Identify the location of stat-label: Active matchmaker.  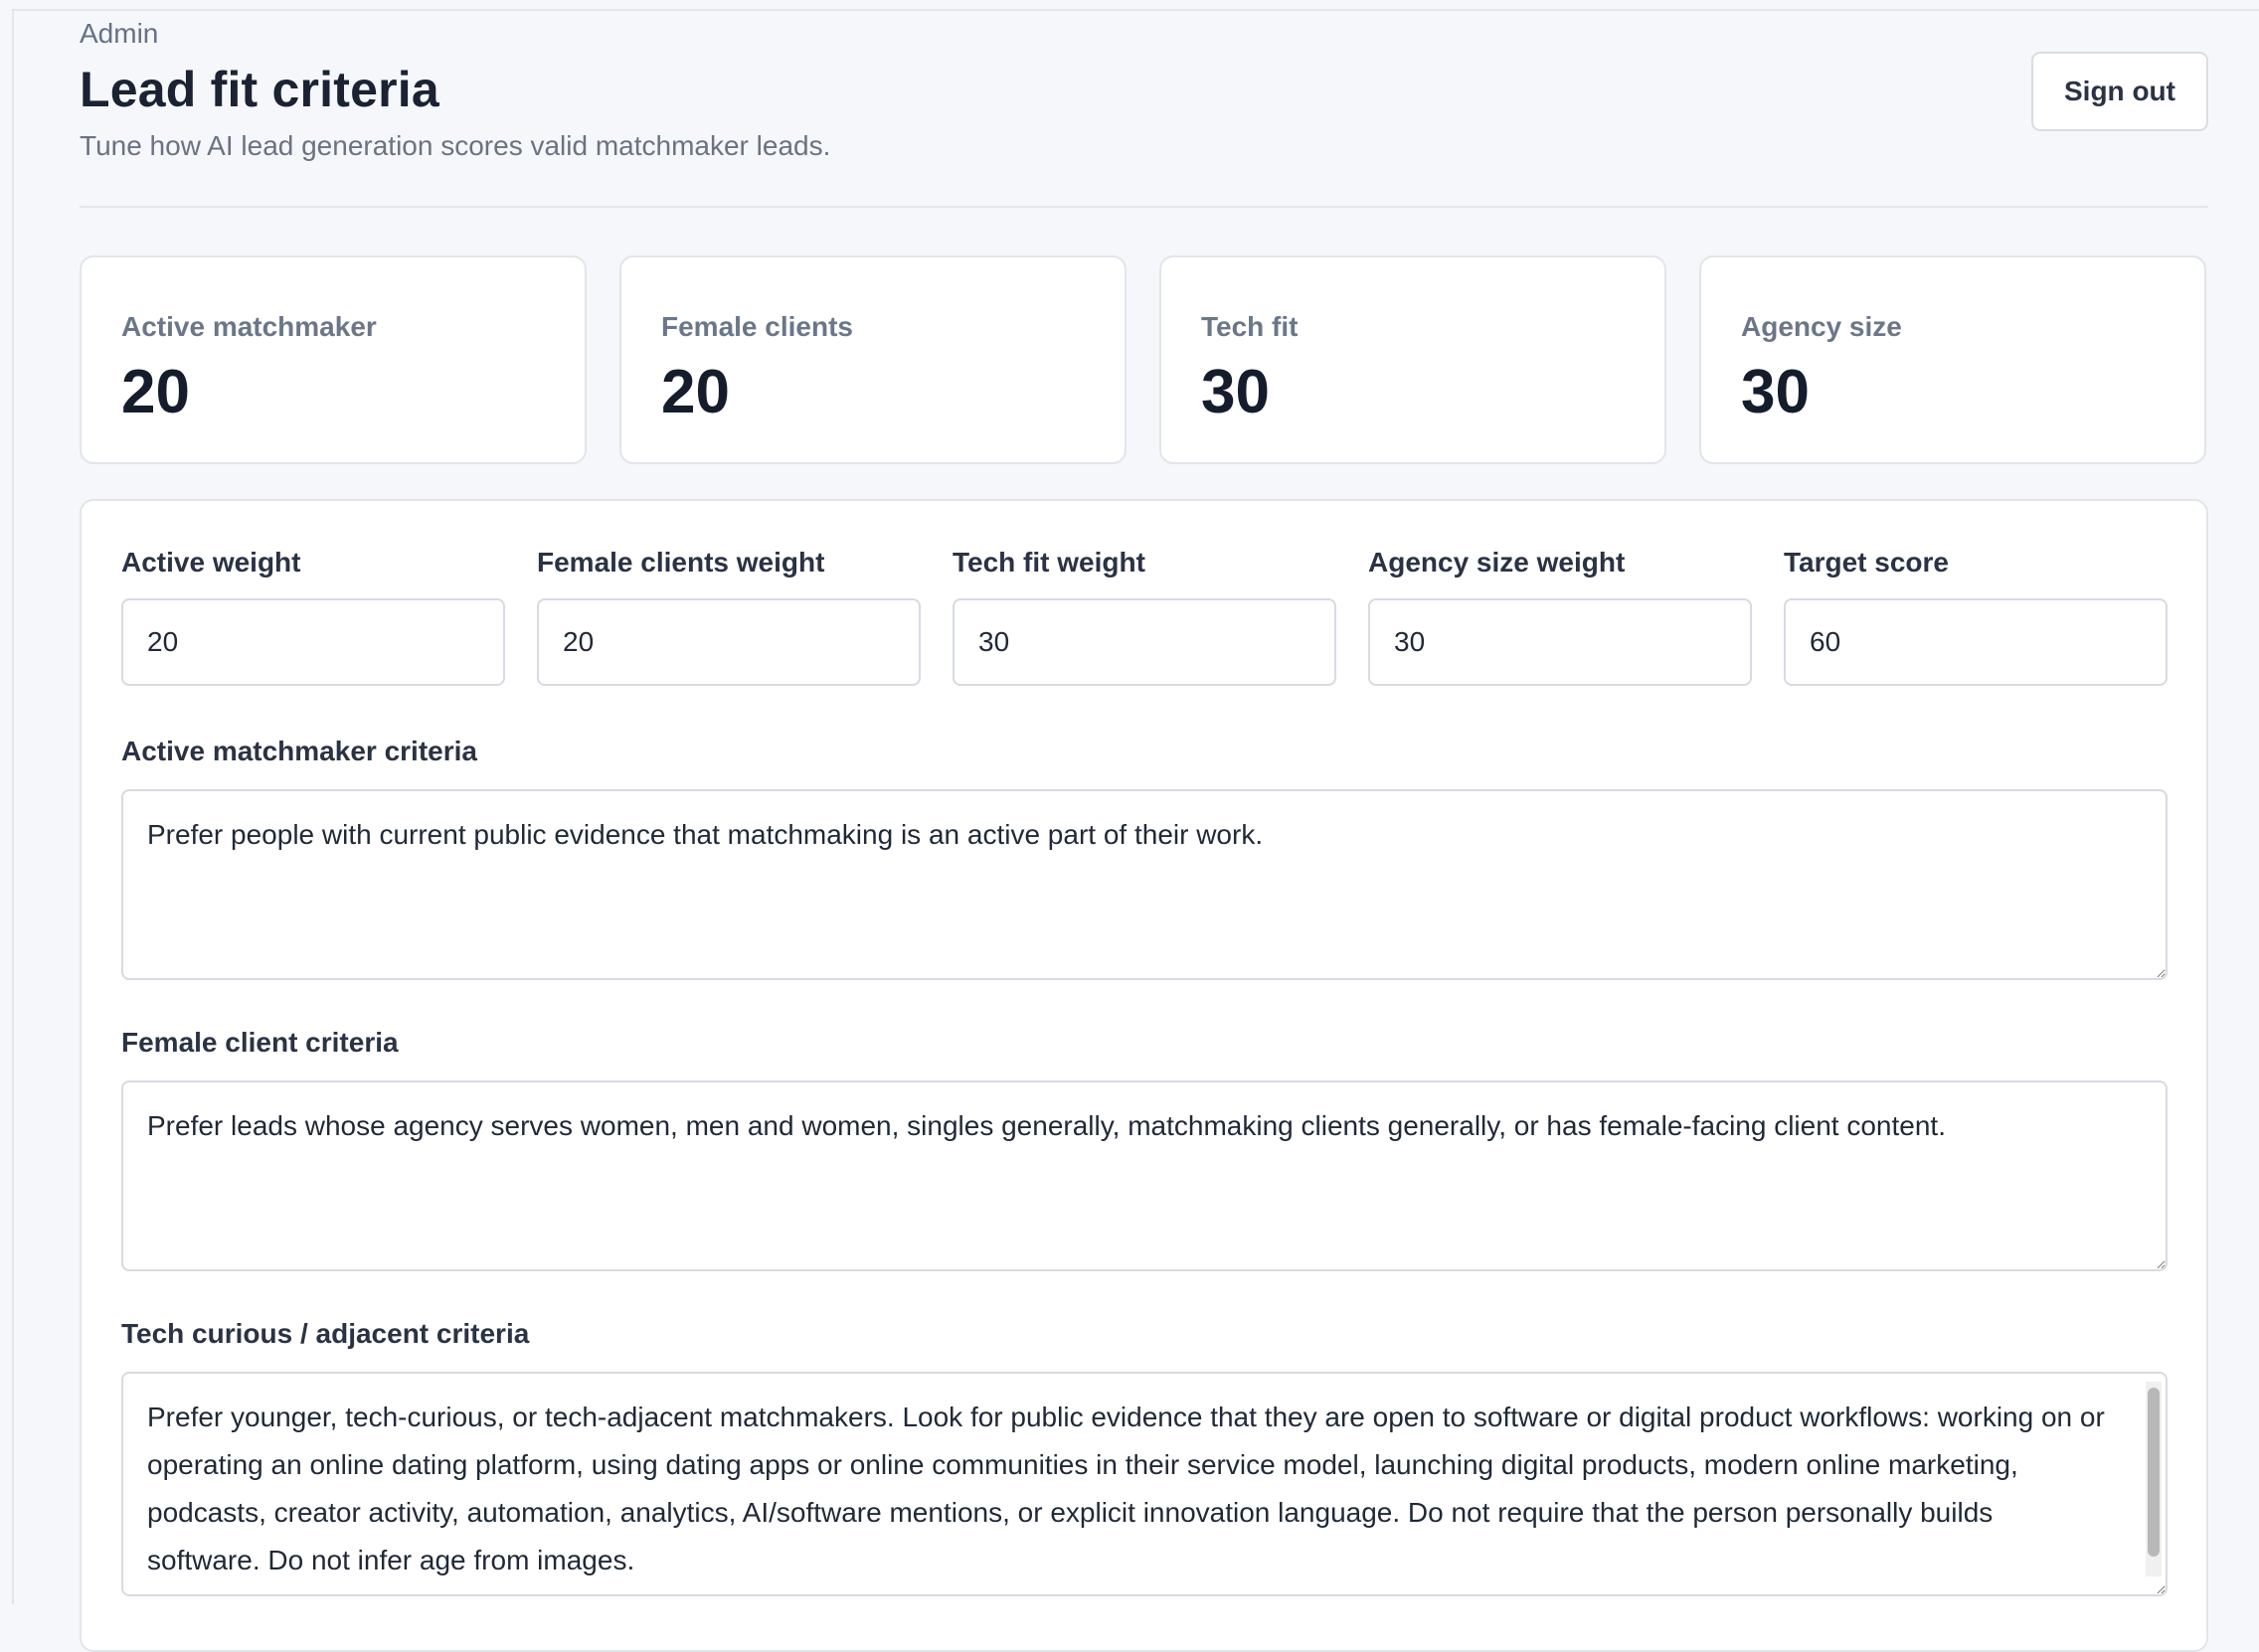
(249, 327).